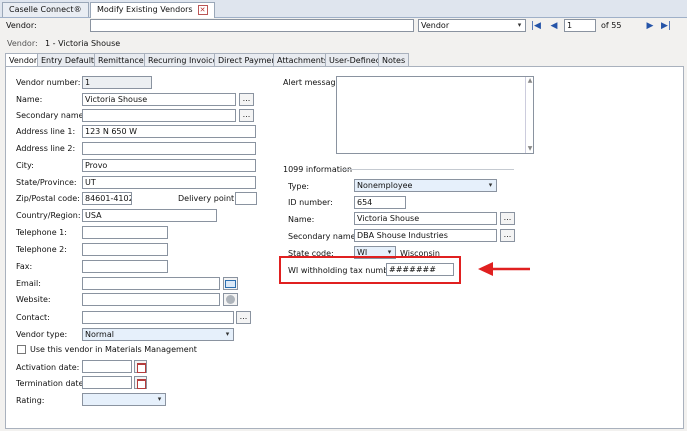 The width and height of the screenshot is (687, 431). Describe the element at coordinates (48, 215) in the screenshot. I see `country-label: Country/Region:` at that location.